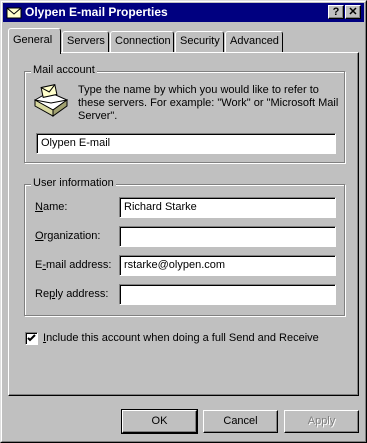 This screenshot has width=367, height=443. Describe the element at coordinates (227, 265) in the screenshot. I see `email-address-input: rstarke@olypen.com` at that location.